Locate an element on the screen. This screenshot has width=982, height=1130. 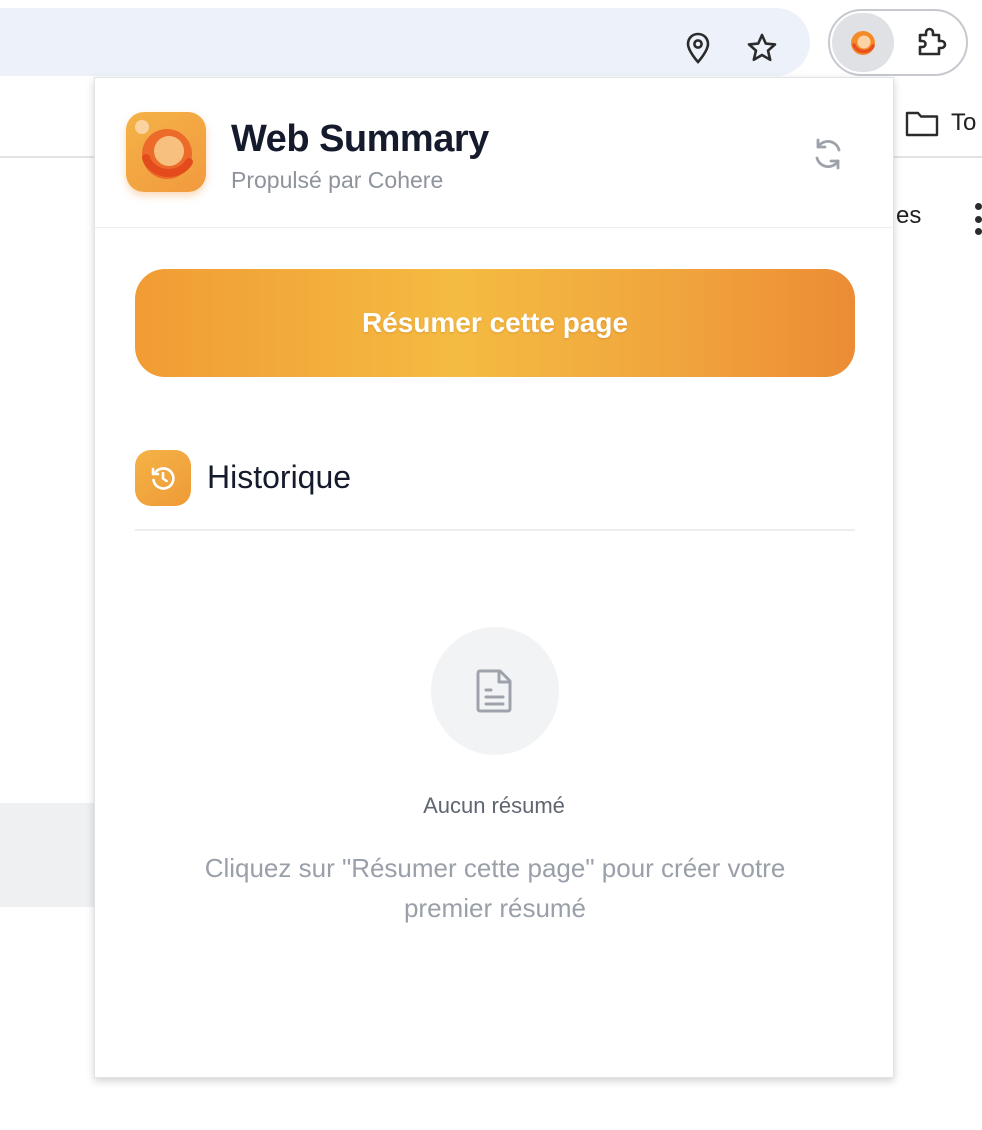
background-page-panel is located at coordinates (48, 855).